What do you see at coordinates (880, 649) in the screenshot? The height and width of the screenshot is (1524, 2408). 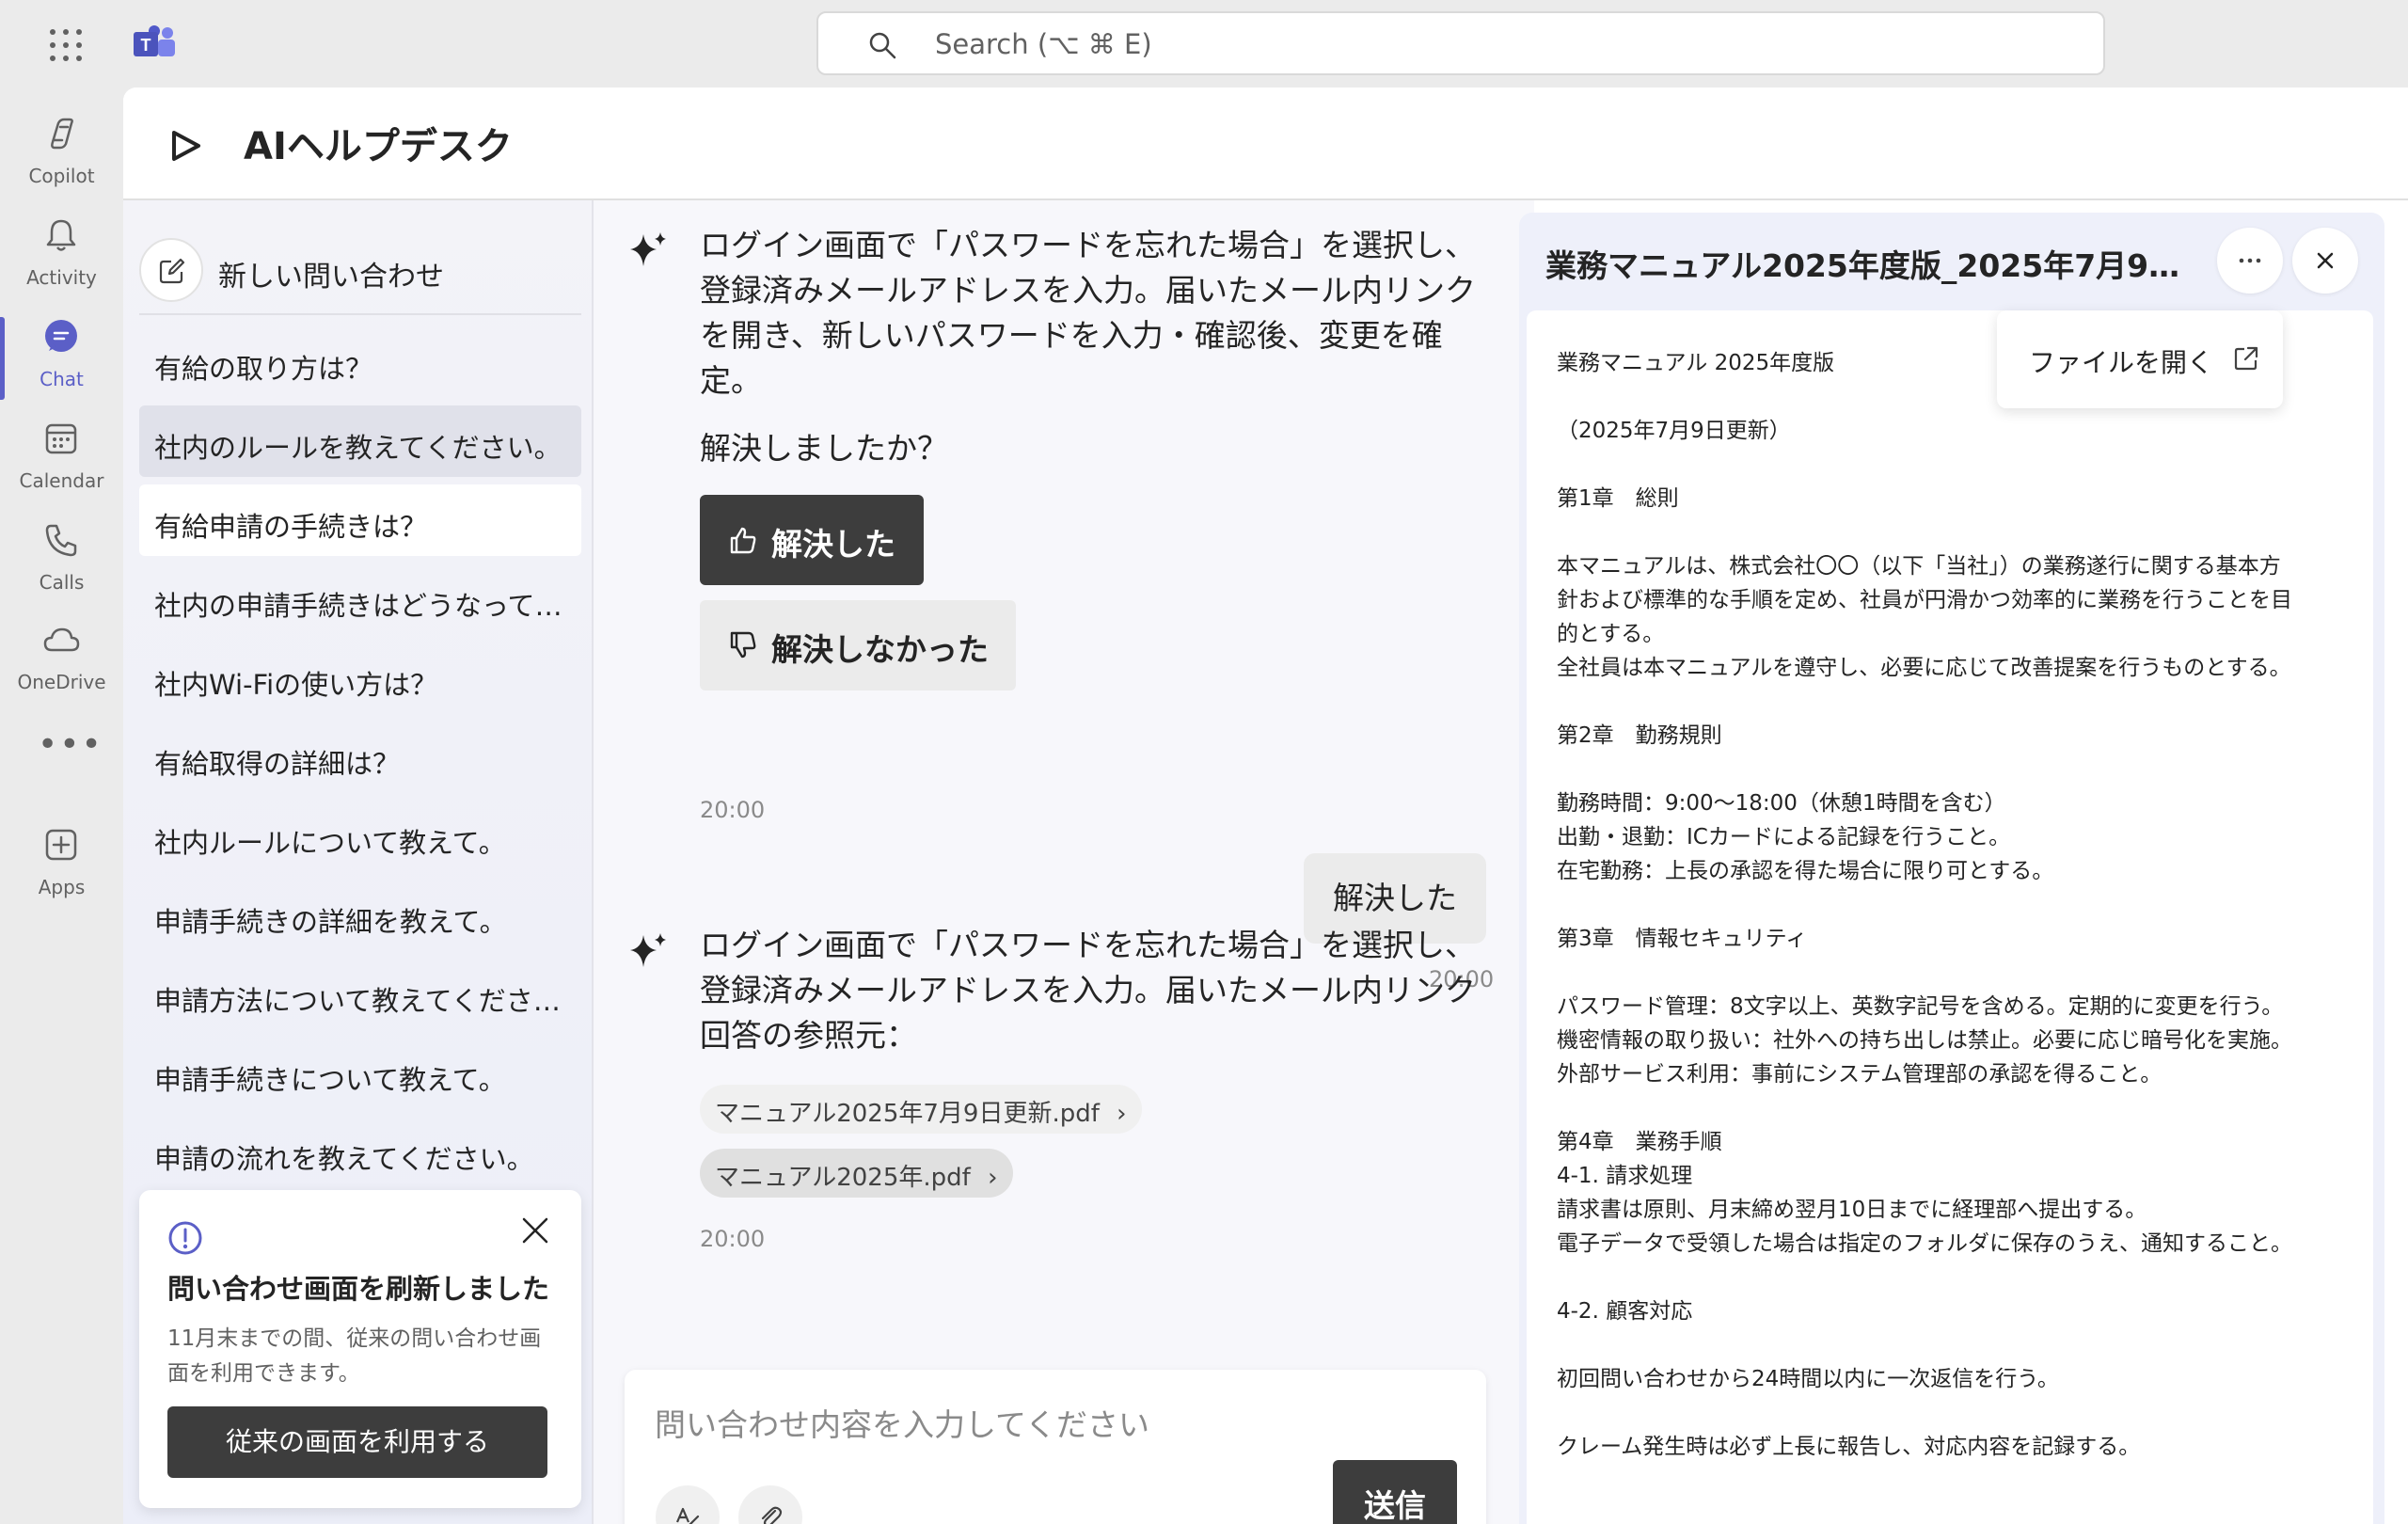 I see `unresolved-button-label: 解決しなかった` at bounding box center [880, 649].